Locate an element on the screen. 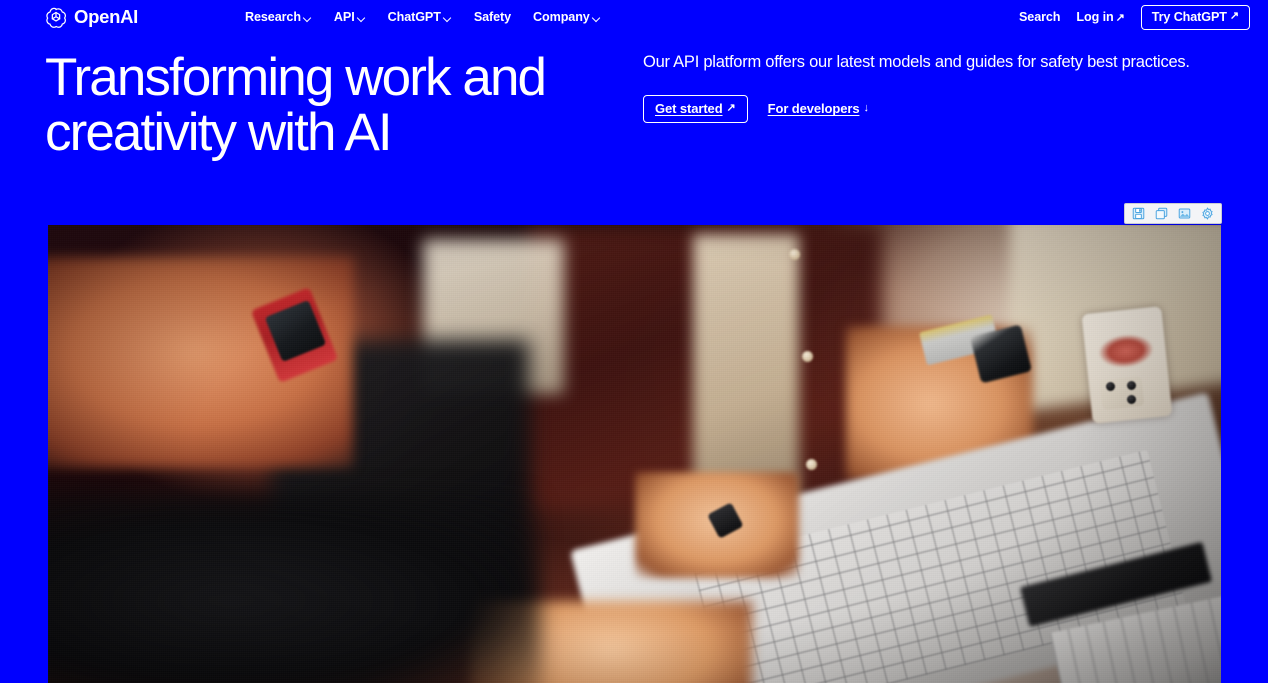  for-developers-link: For developers ↓ is located at coordinates (818, 108).